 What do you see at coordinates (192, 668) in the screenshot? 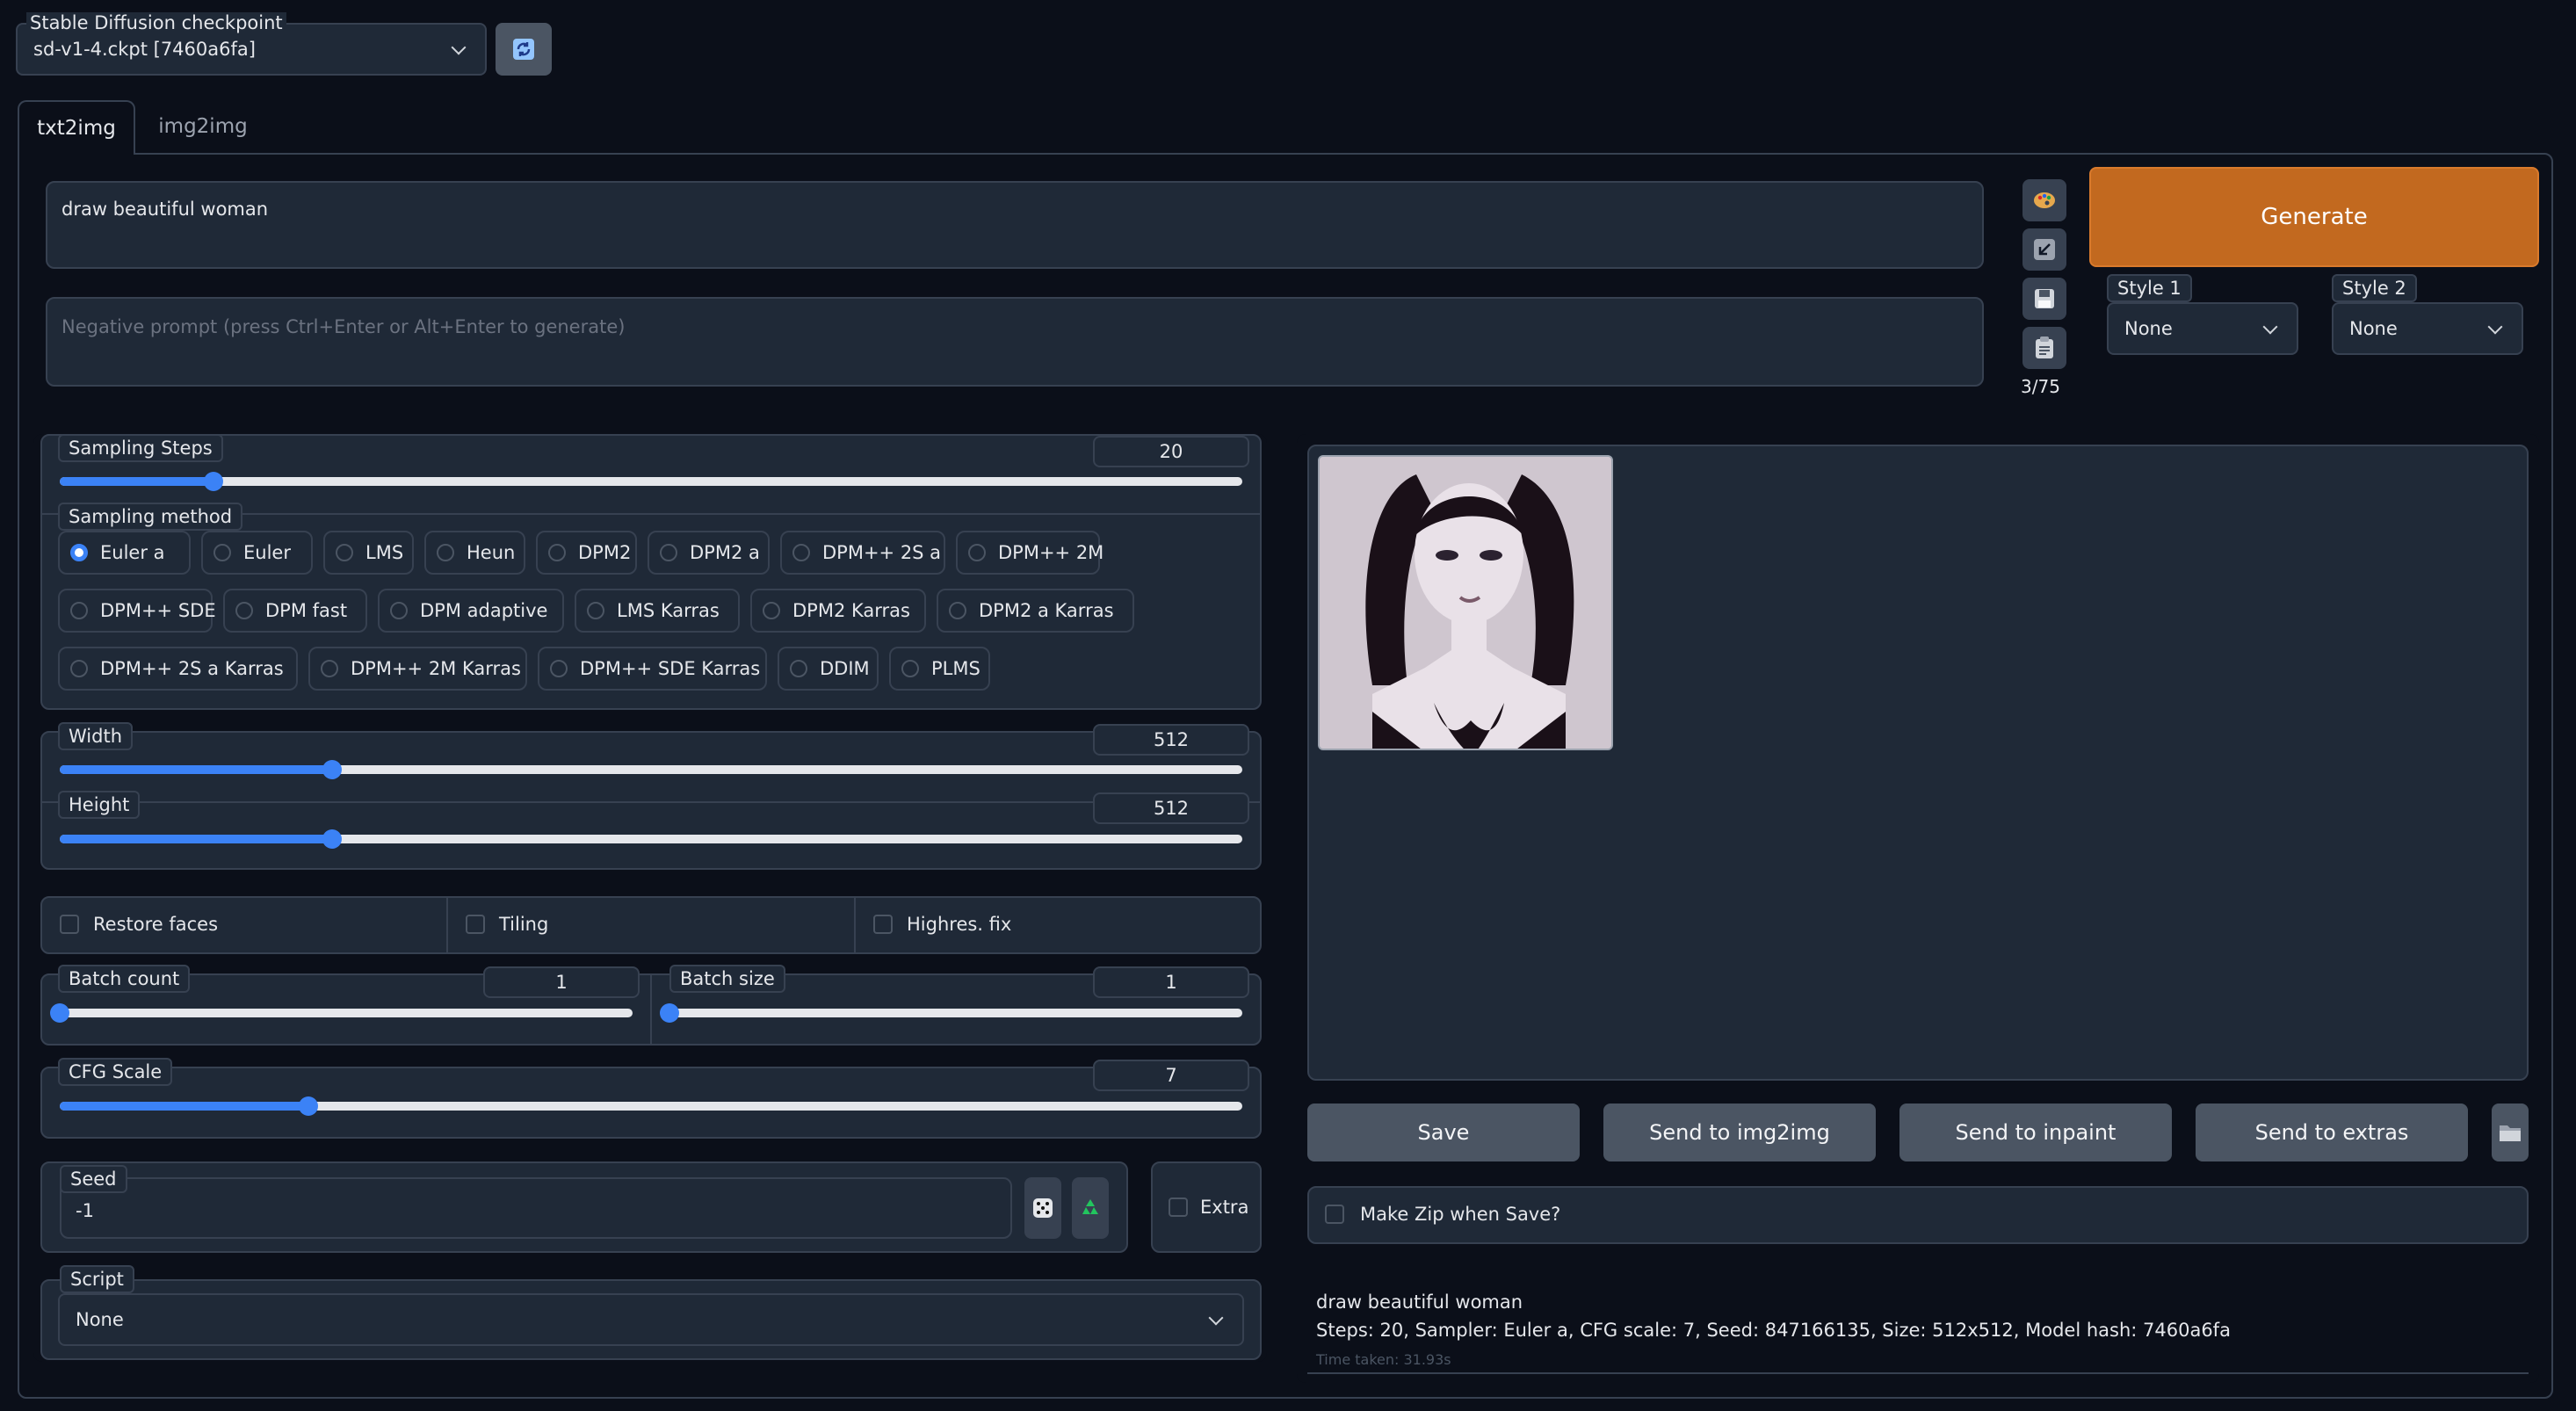
I see `sampler-option-label: DPM++ 2S a Karras` at bounding box center [192, 668].